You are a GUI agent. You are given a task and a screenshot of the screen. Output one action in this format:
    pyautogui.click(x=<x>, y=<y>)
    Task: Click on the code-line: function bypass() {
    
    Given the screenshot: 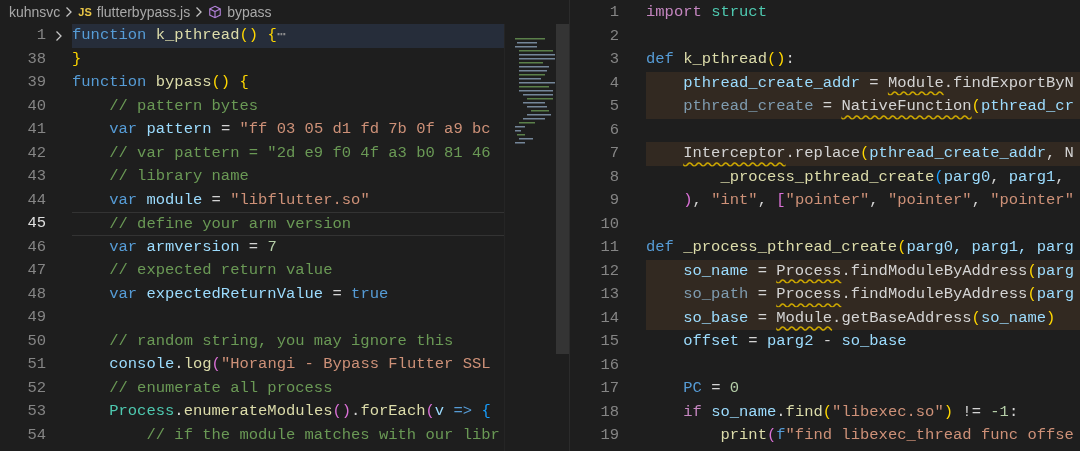 What is the action you would take?
    pyautogui.click(x=160, y=82)
    